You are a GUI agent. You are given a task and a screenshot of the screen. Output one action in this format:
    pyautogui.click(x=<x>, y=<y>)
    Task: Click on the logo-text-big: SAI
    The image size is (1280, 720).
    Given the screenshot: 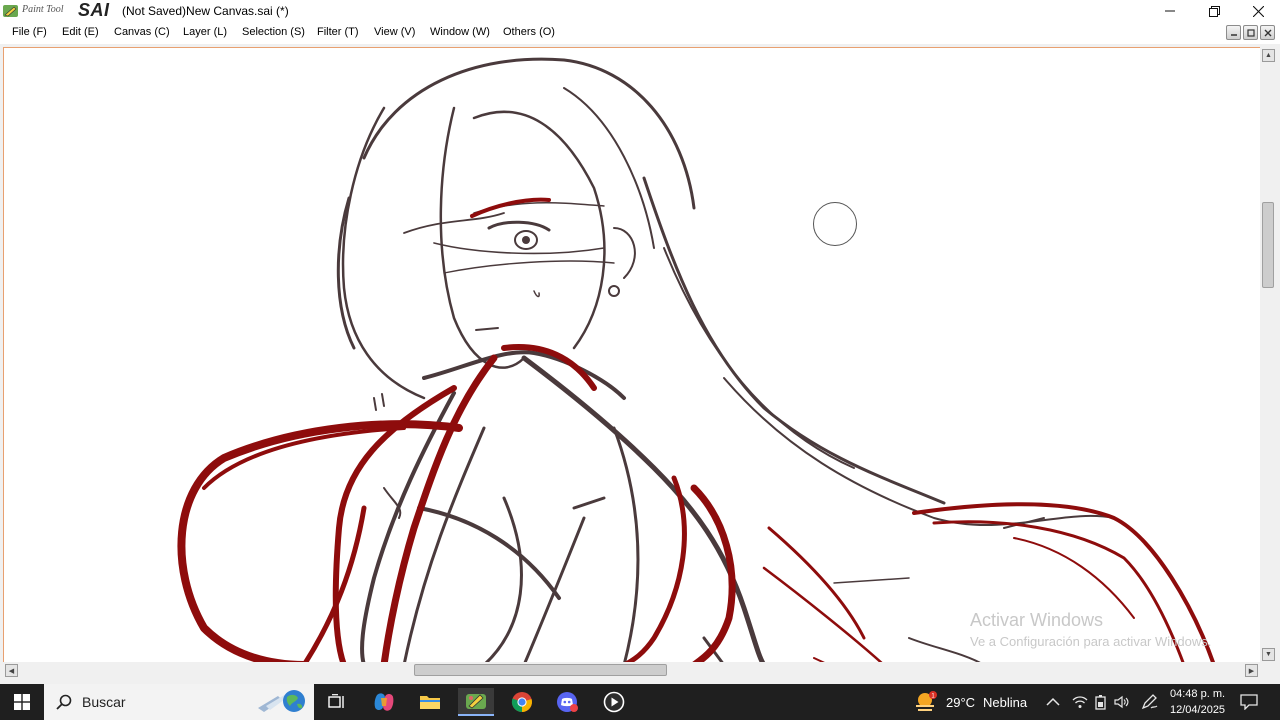 What is the action you would take?
    pyautogui.click(x=94, y=10)
    